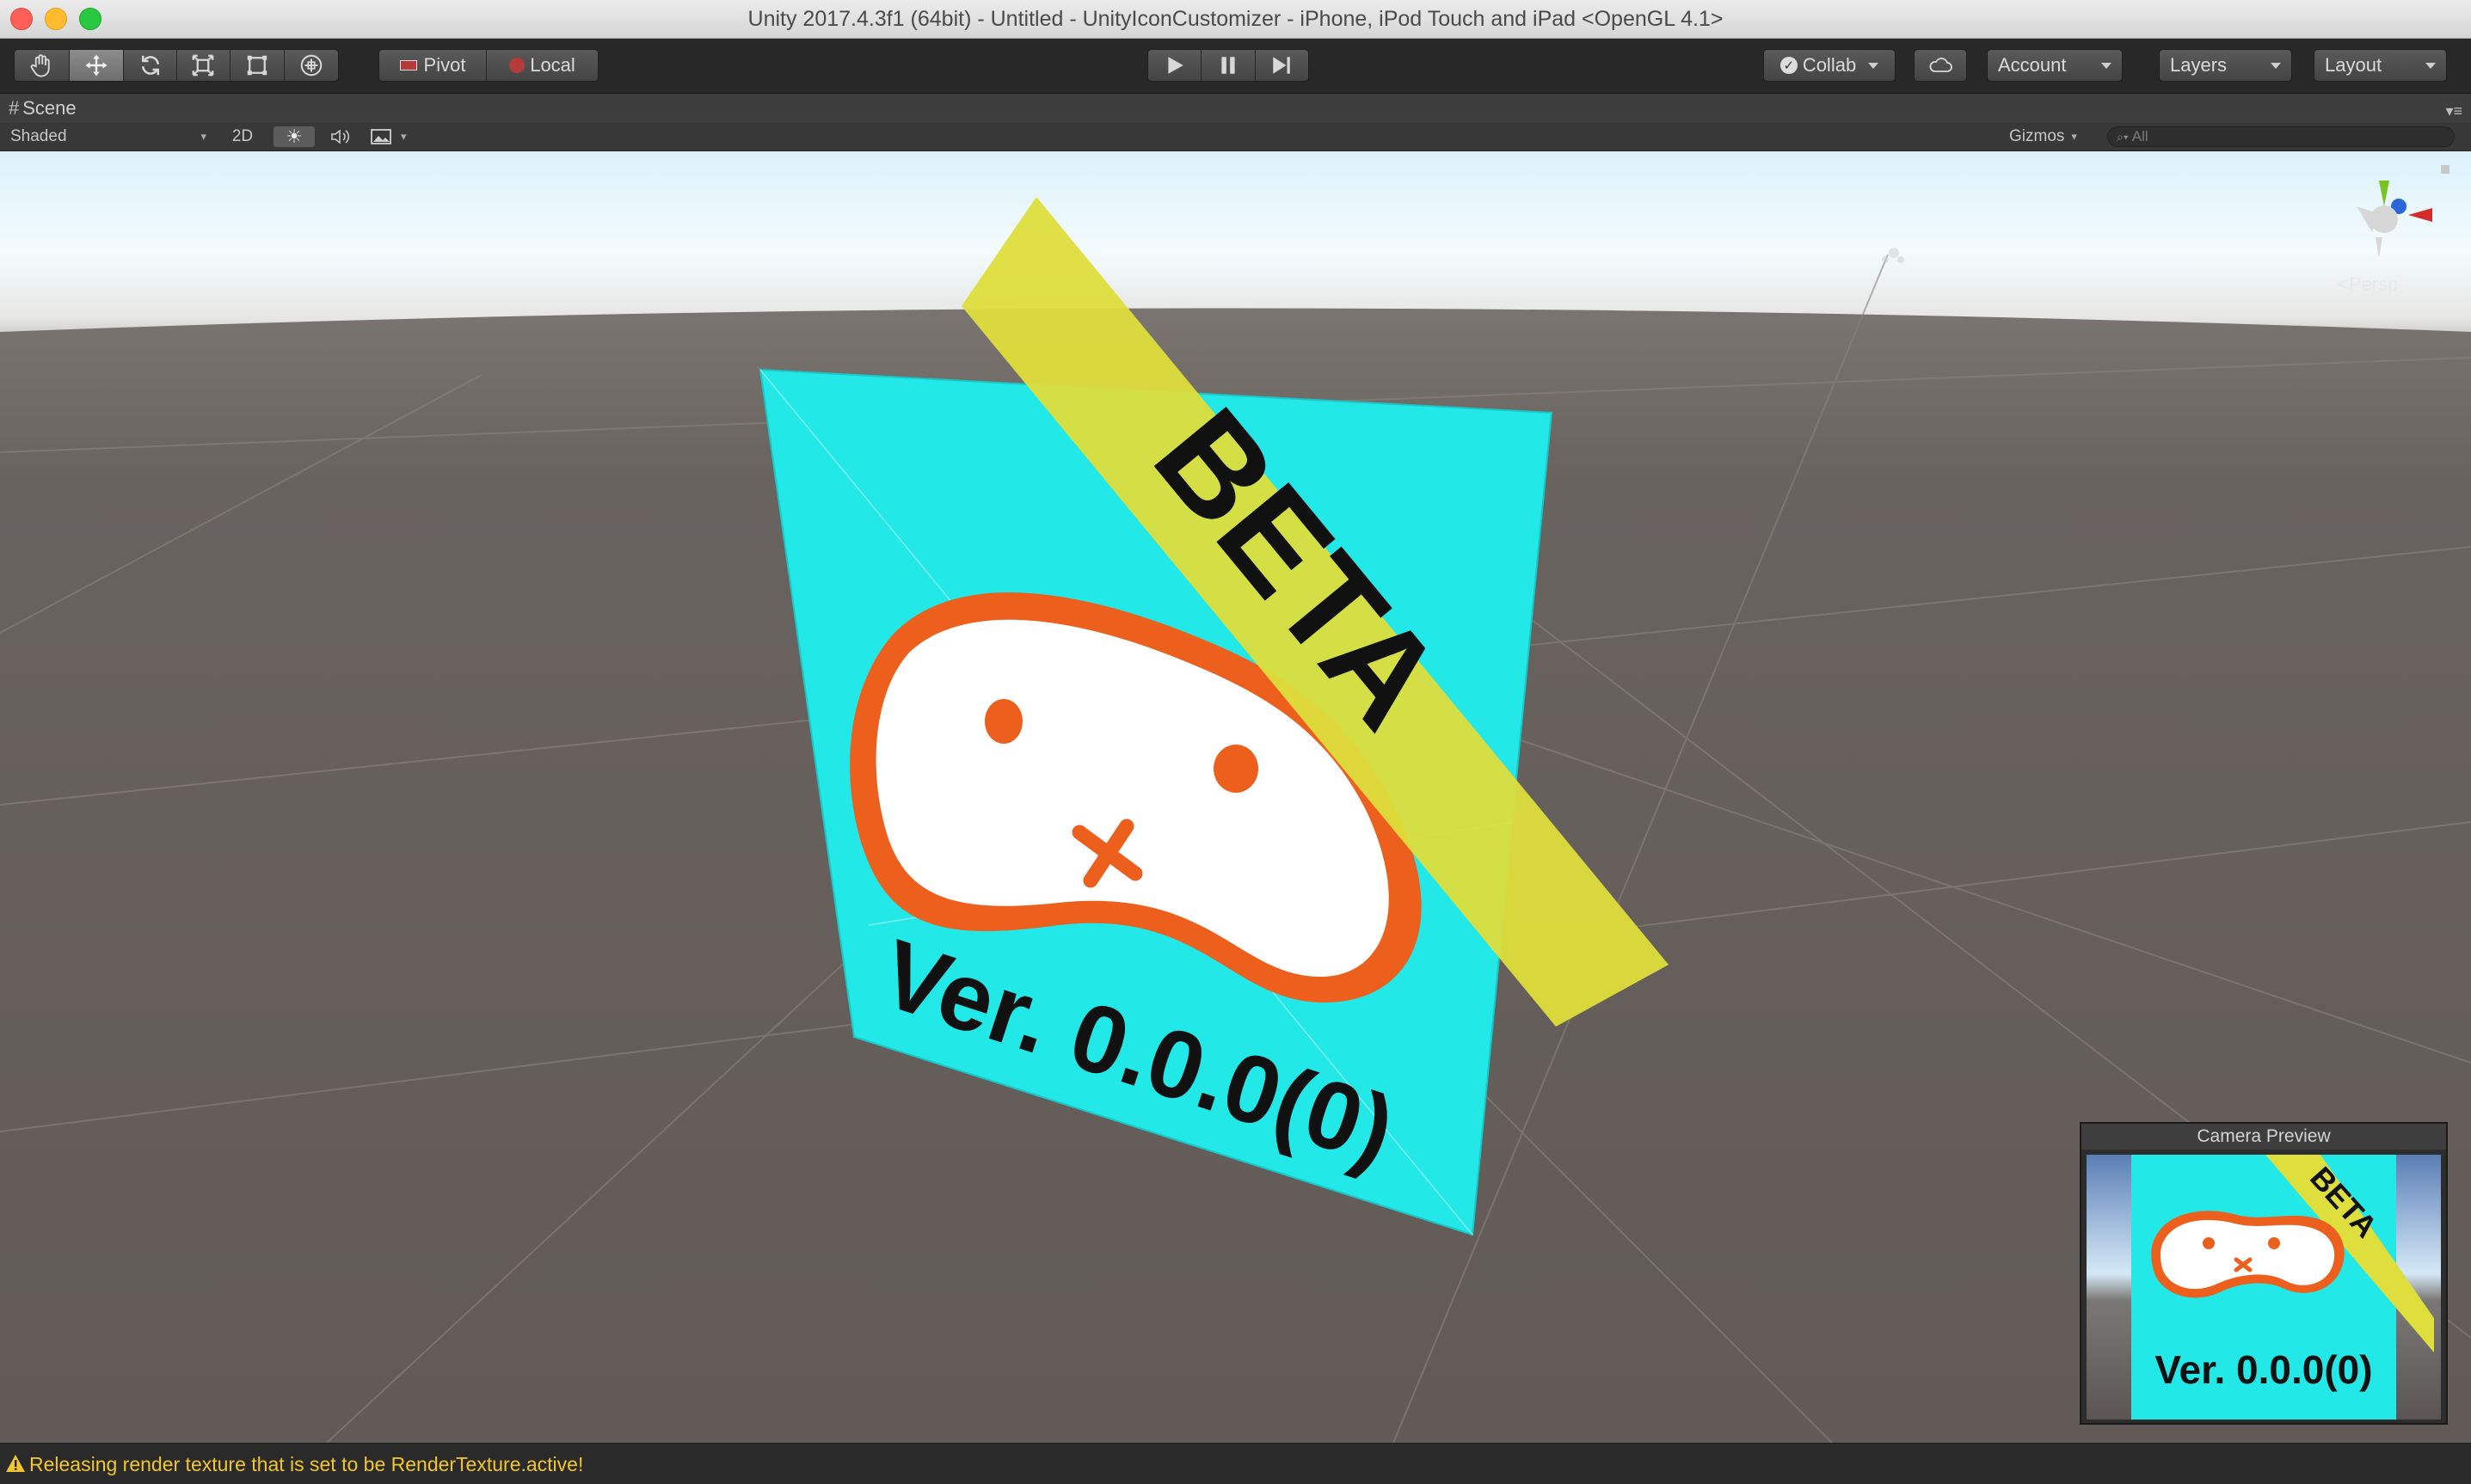 The width and height of the screenshot is (2471, 1484). I want to click on transform-tool-button, so click(311, 65).